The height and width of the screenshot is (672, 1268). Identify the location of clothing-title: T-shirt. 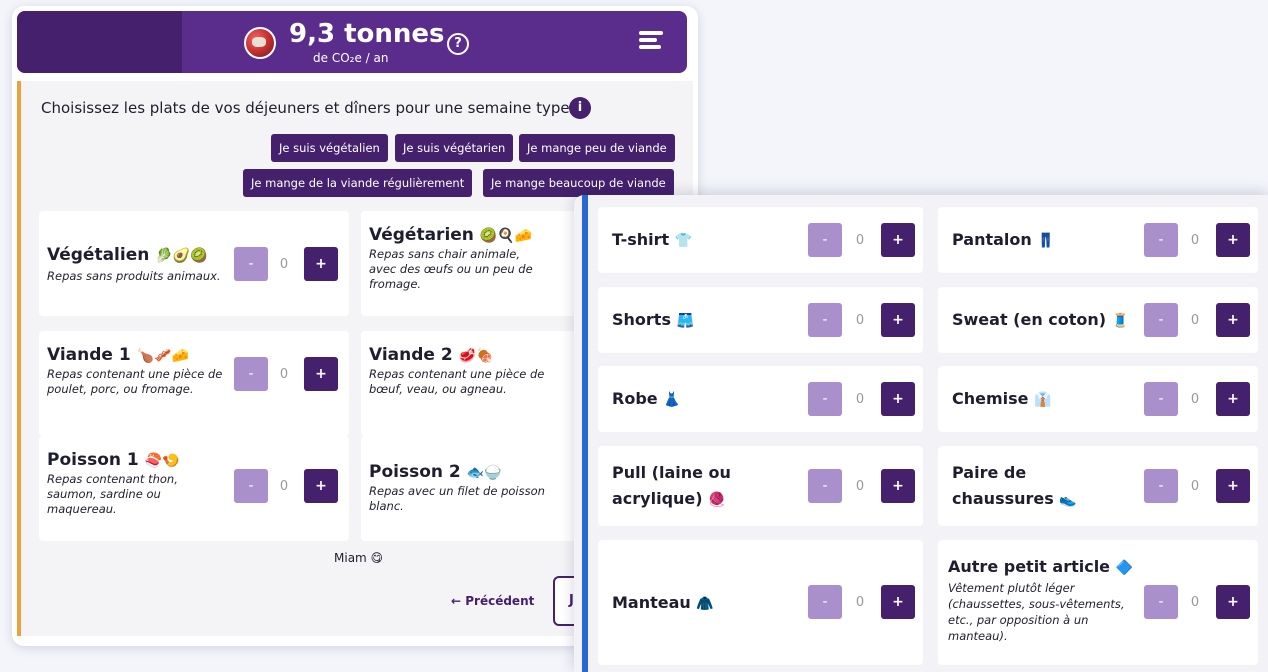
(641, 239).